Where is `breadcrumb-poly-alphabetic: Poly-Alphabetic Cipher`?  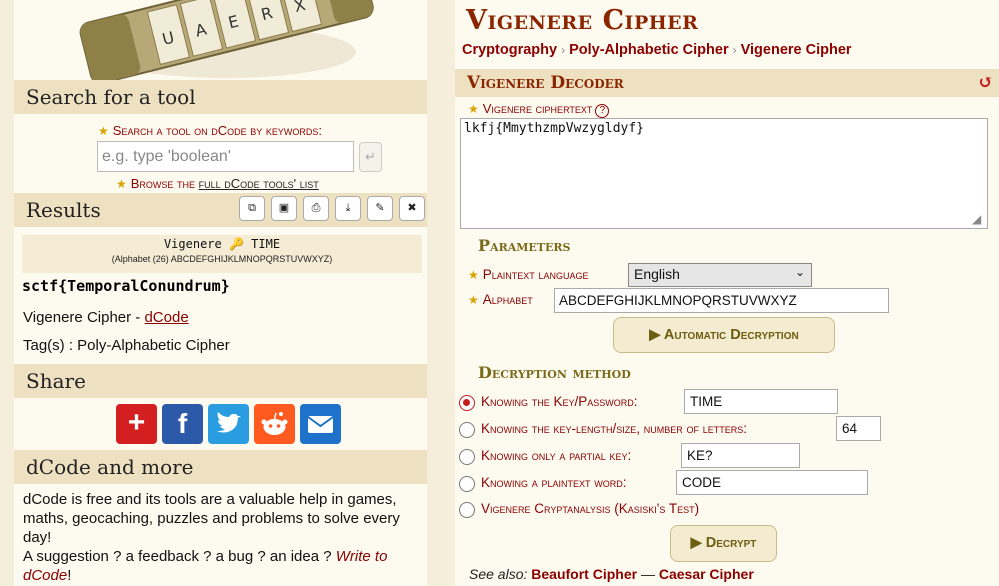
breadcrumb-poly-alphabetic: Poly-Alphabetic Cipher is located at coordinates (649, 50).